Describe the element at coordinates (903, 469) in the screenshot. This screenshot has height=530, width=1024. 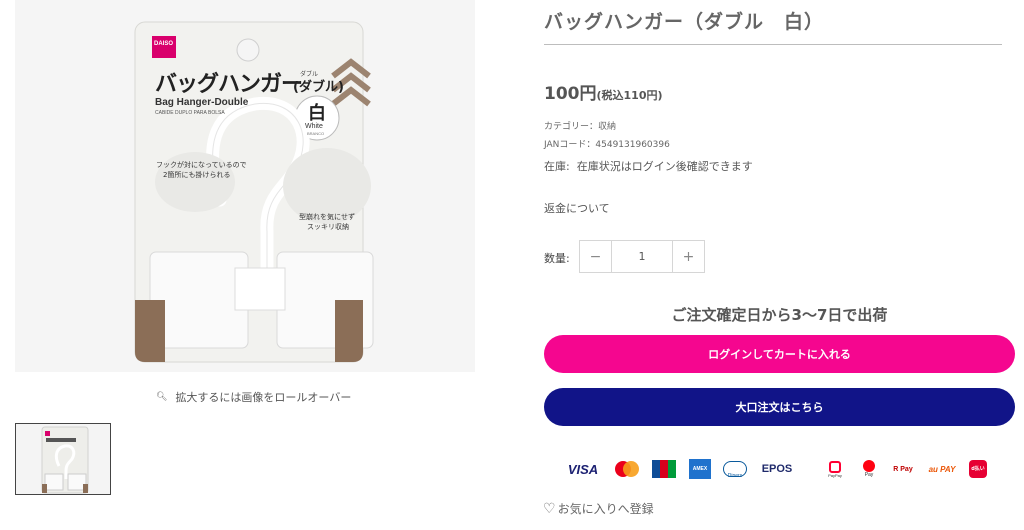
I see `rakuten-pay-icon: R Pay` at that location.